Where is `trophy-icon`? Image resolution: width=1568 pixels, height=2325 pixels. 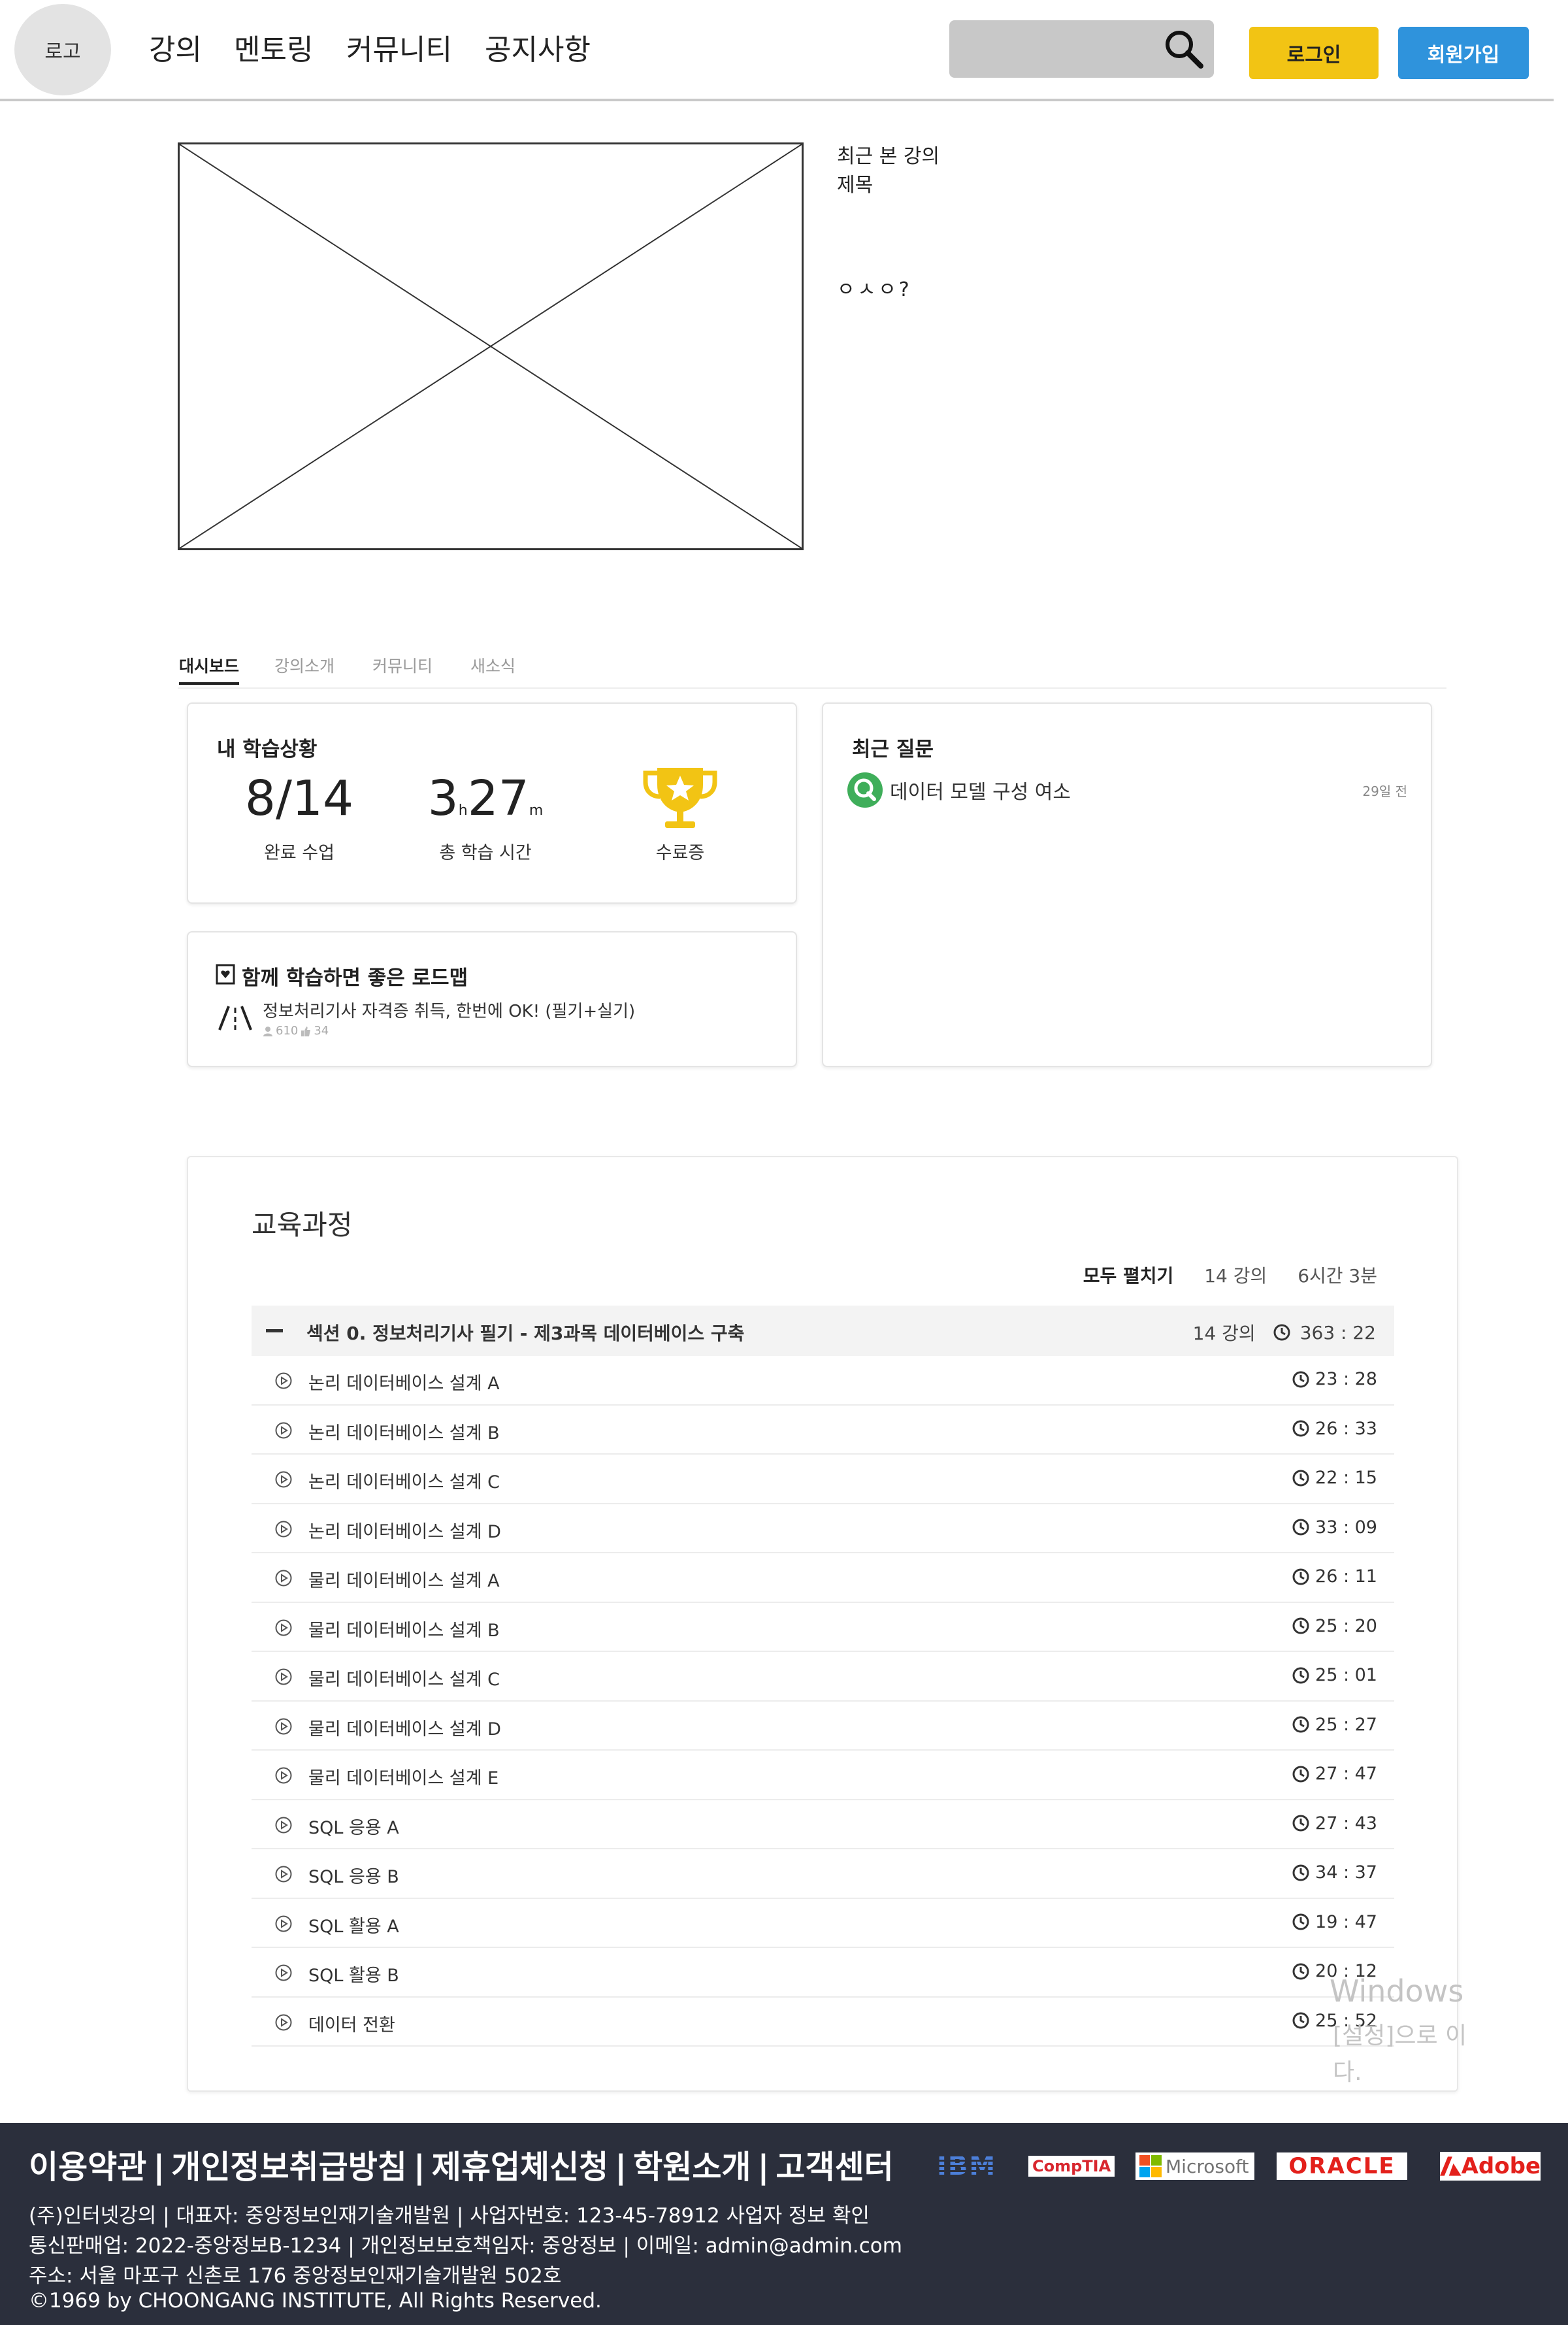
trophy-icon is located at coordinates (680, 799).